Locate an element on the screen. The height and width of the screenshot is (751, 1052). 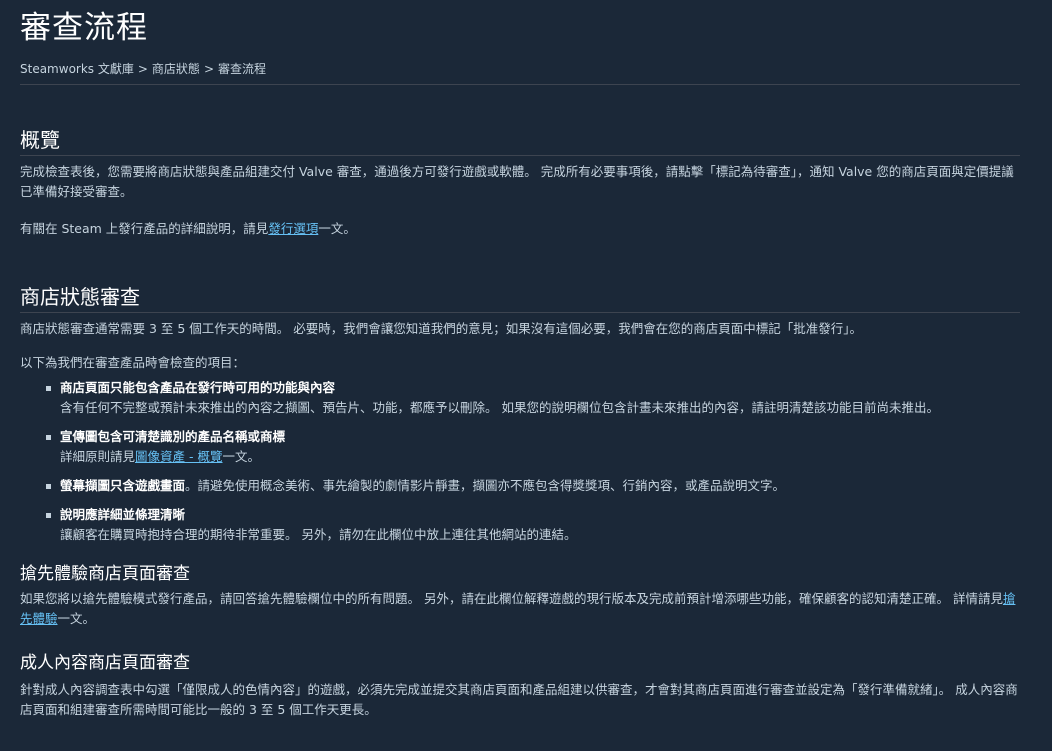
checklist-item-title: 宣傳圖包含可清楚識別的產品名稱或商標 is located at coordinates (173, 436).